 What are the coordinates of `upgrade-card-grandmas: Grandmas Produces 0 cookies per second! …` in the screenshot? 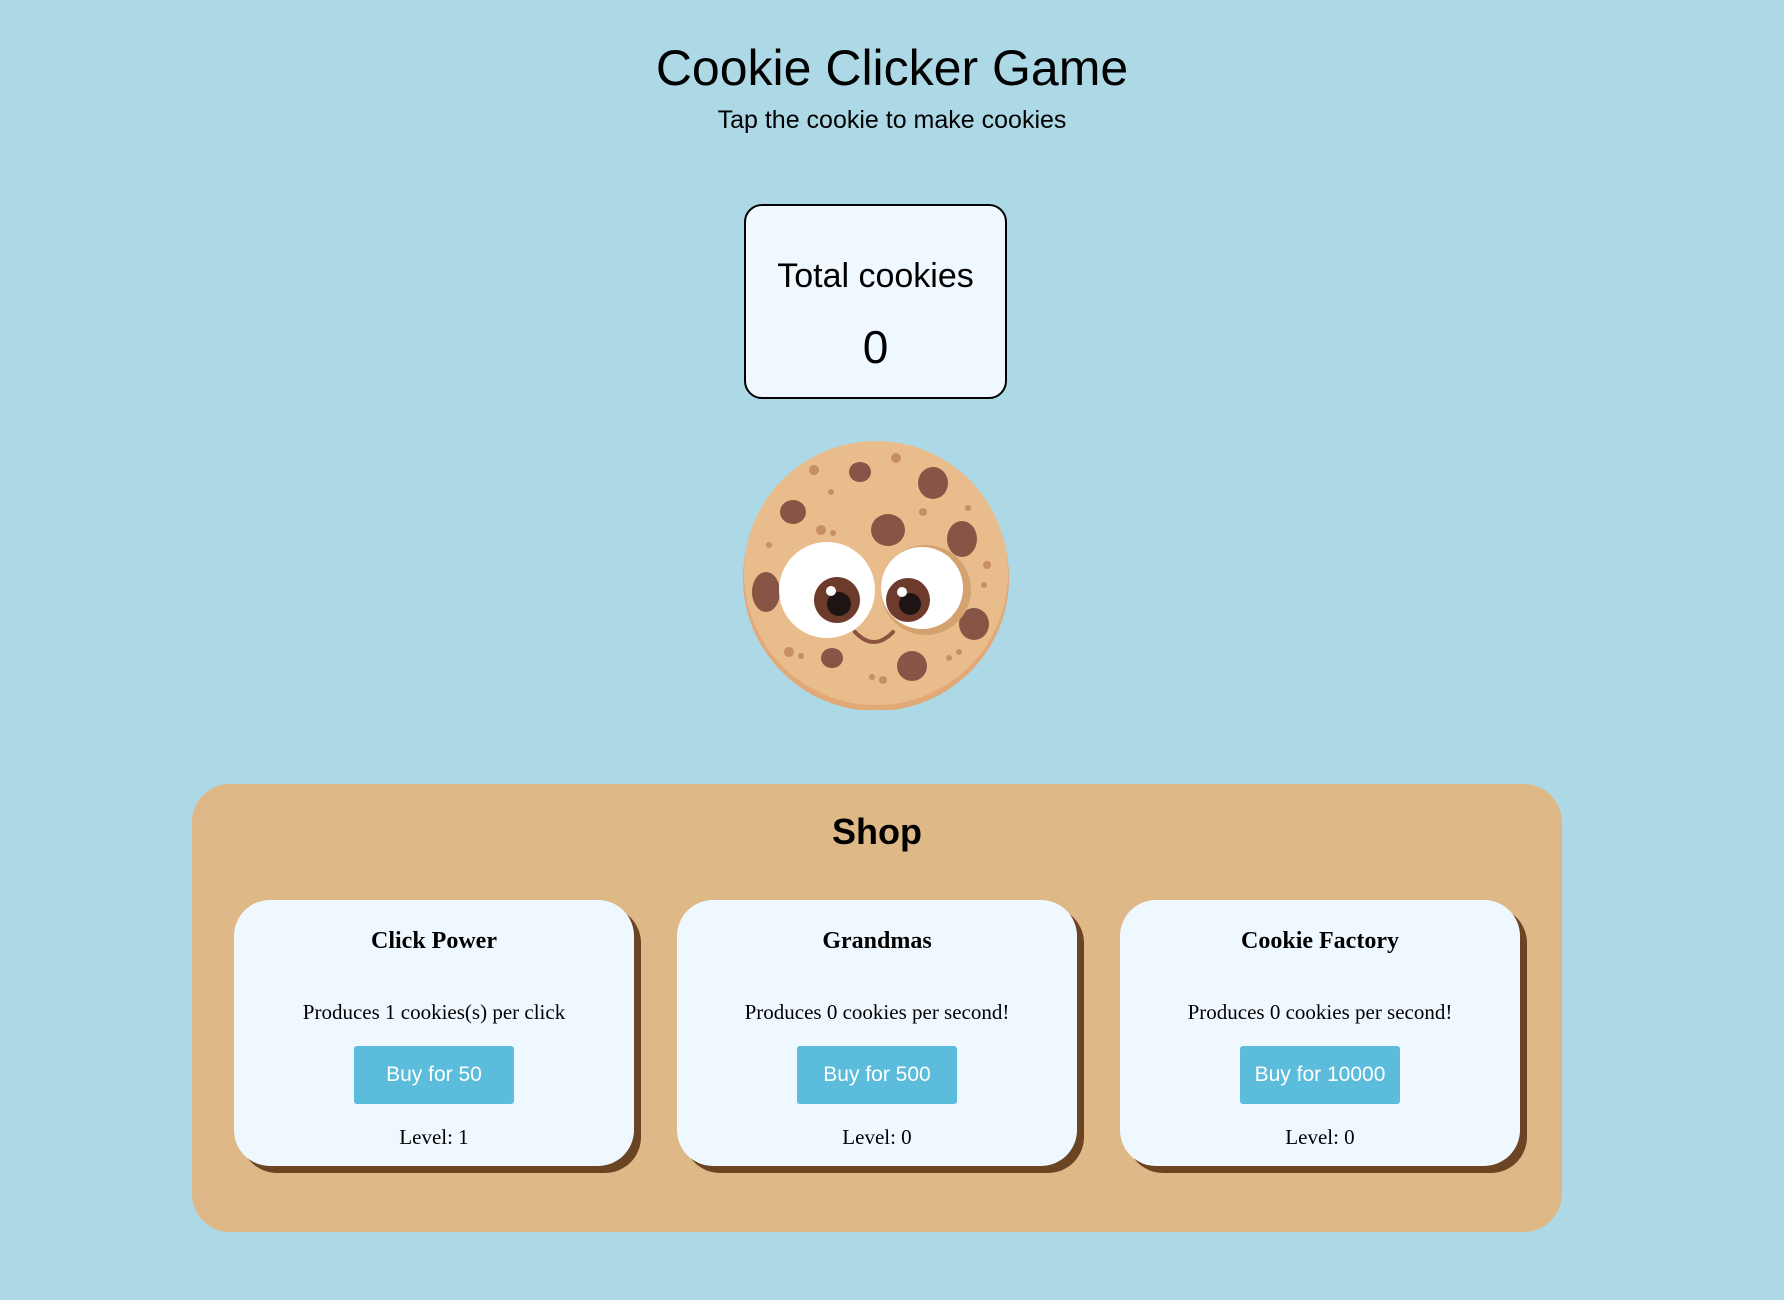 It's located at (877, 1033).